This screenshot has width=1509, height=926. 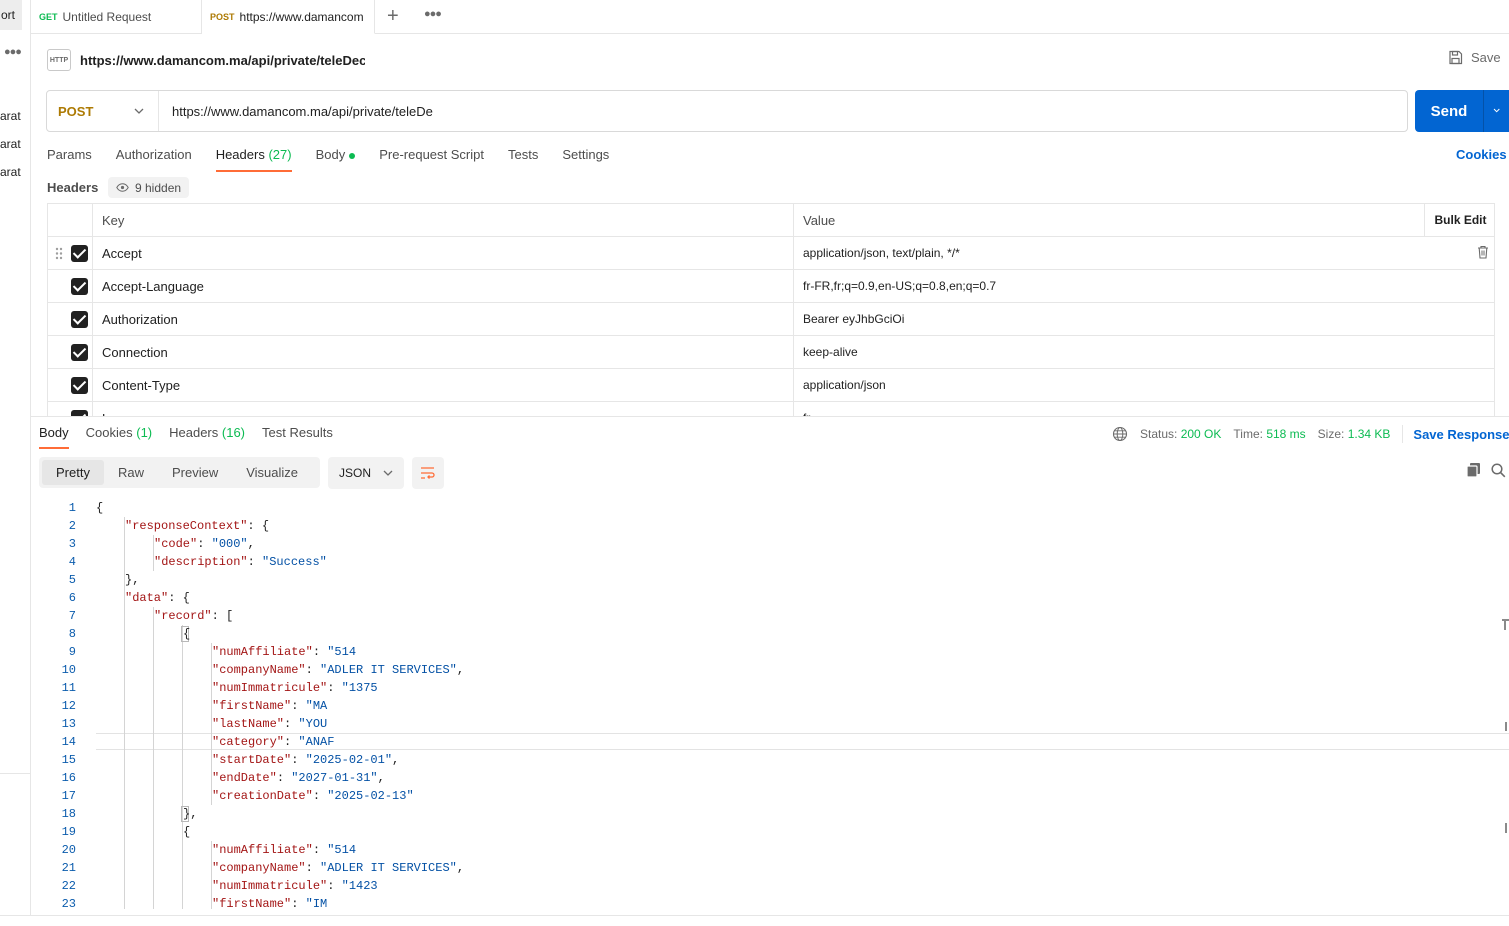 I want to click on tab-params: Params, so click(x=69, y=159).